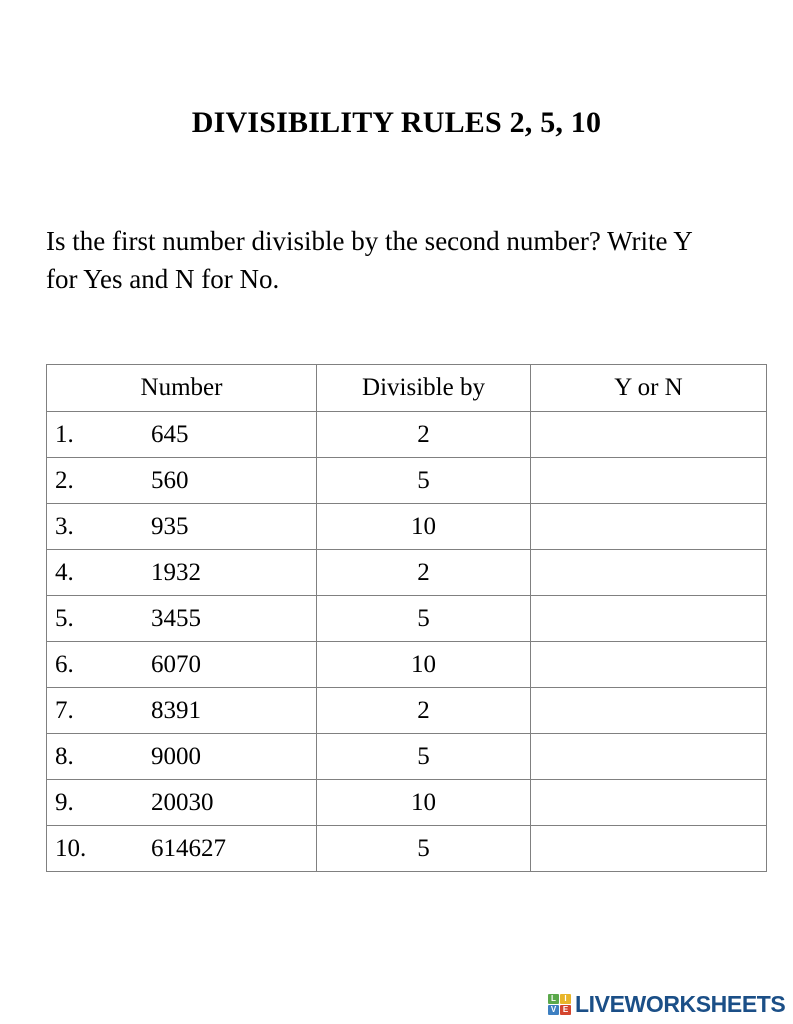  Describe the element at coordinates (176, 572) in the screenshot. I see `row-number-value: 1932` at that location.